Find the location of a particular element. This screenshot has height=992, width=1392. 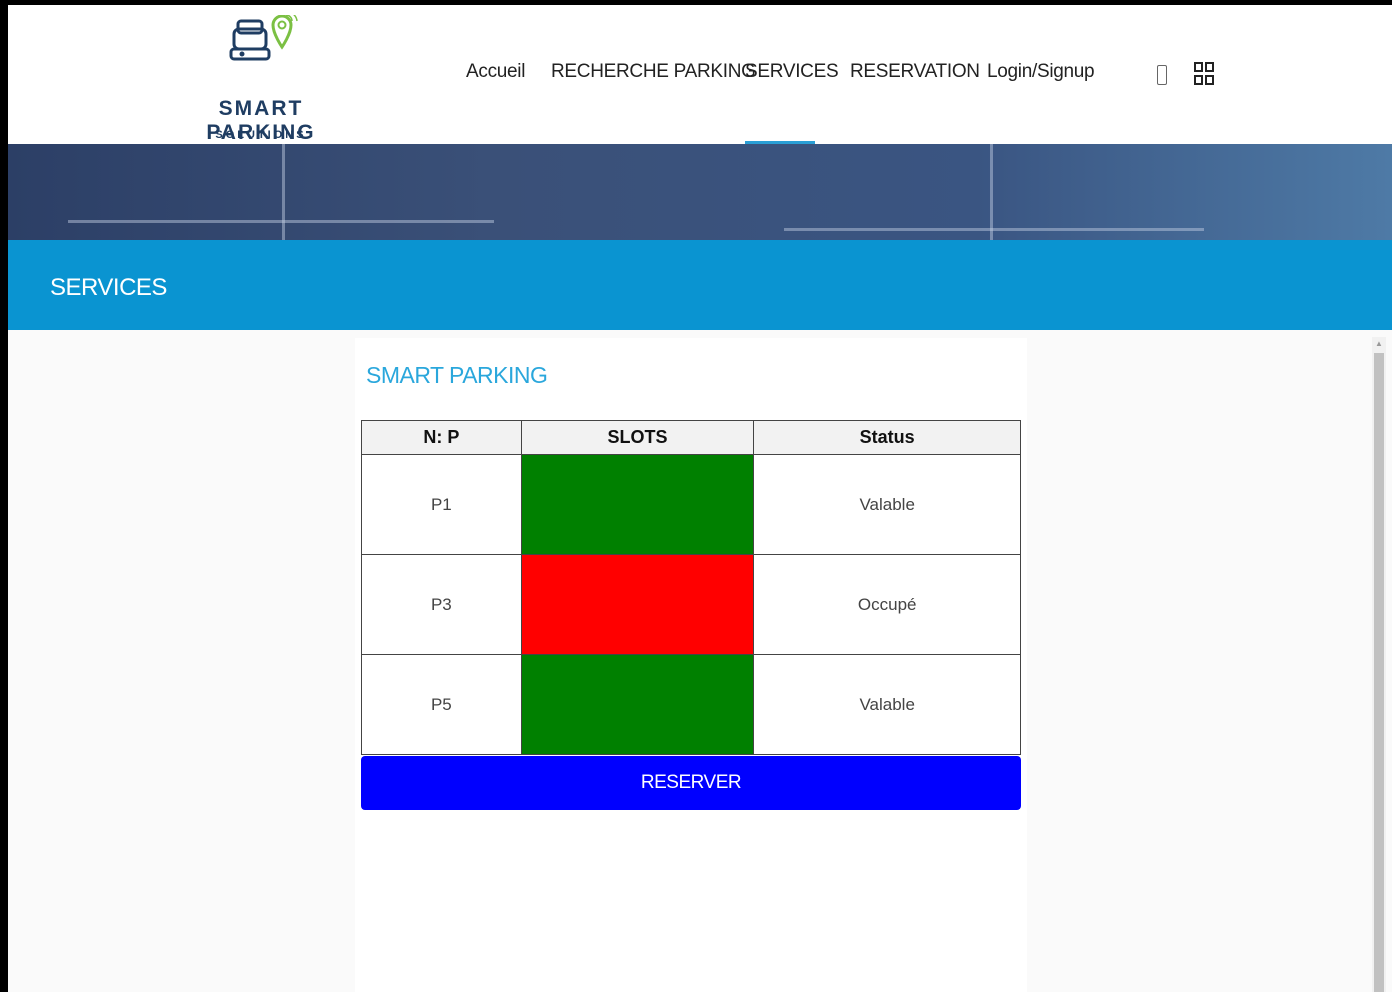

table-row: P5 Valable is located at coordinates (691, 704).